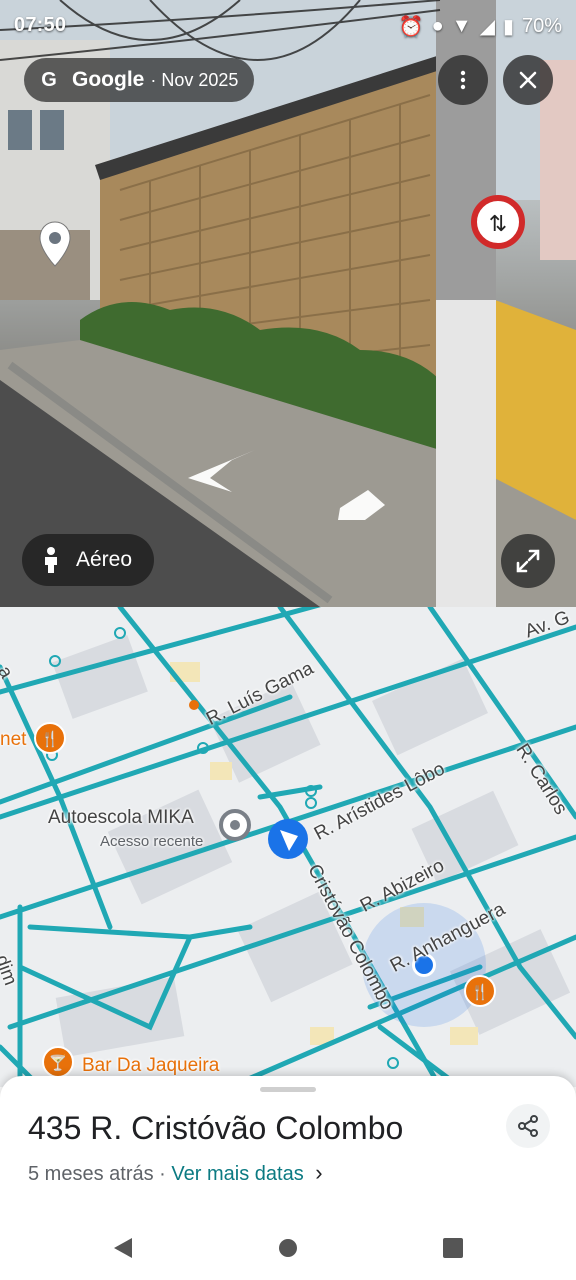 The image size is (576, 1280). Describe the element at coordinates (150, 1066) in the screenshot. I see `map-label-bar-da-jaqueira: Bar Da Jaqueira` at that location.